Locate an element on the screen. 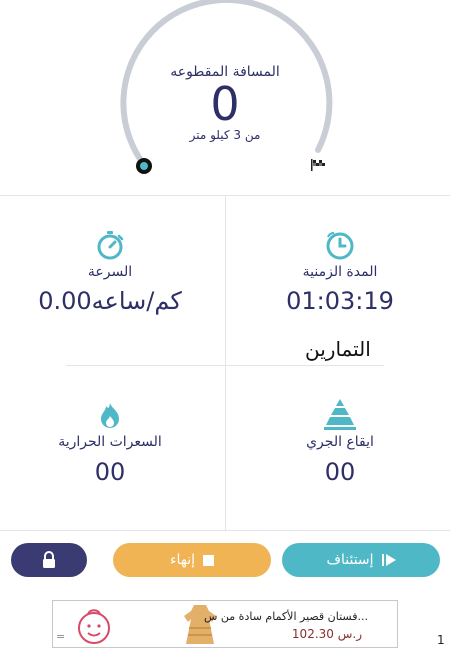 The height and width of the screenshot is (667, 450). ad-title: ...فستان قصير الأكمام سادة من س is located at coordinates (286, 616).